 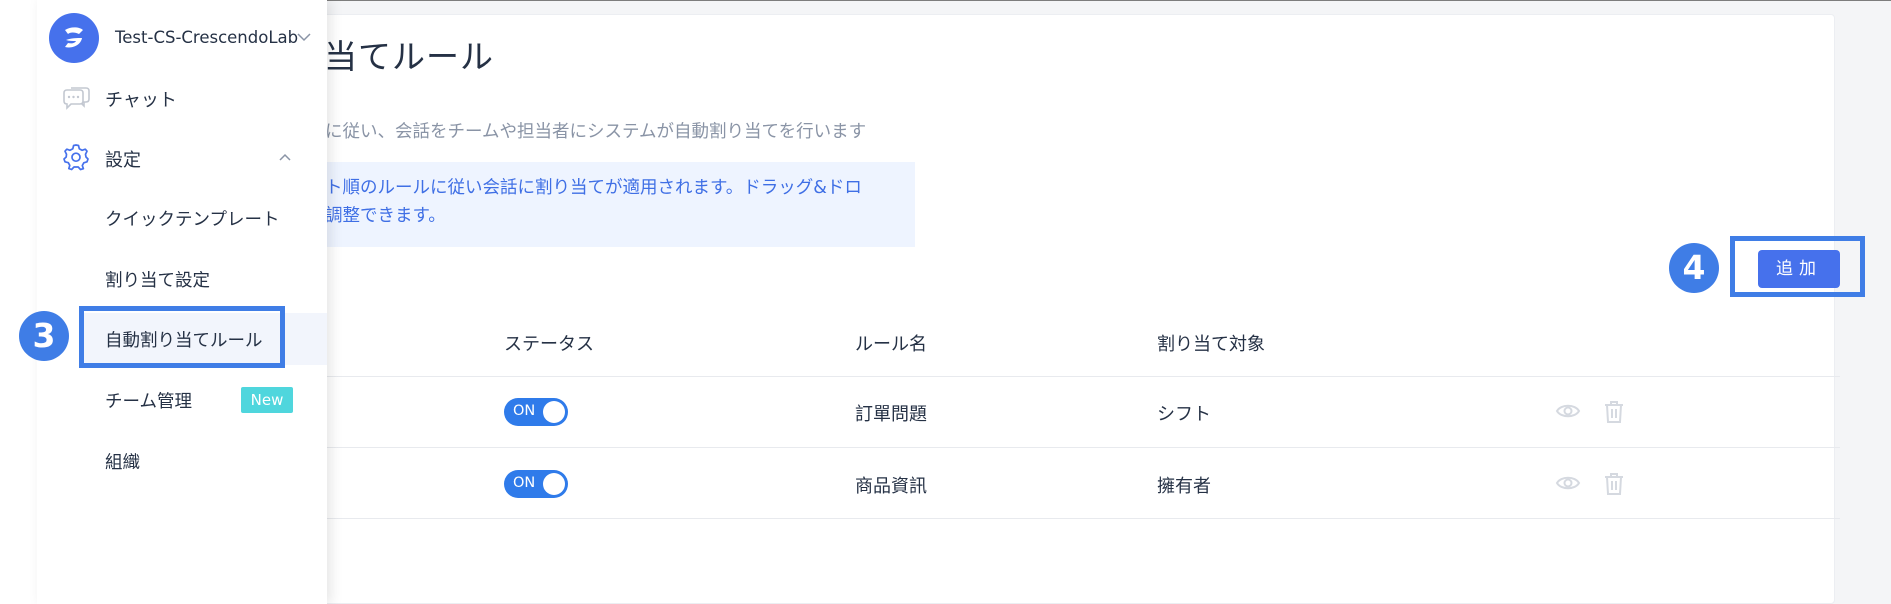 I want to click on nav-item-settings: 設定, so click(x=123, y=159).